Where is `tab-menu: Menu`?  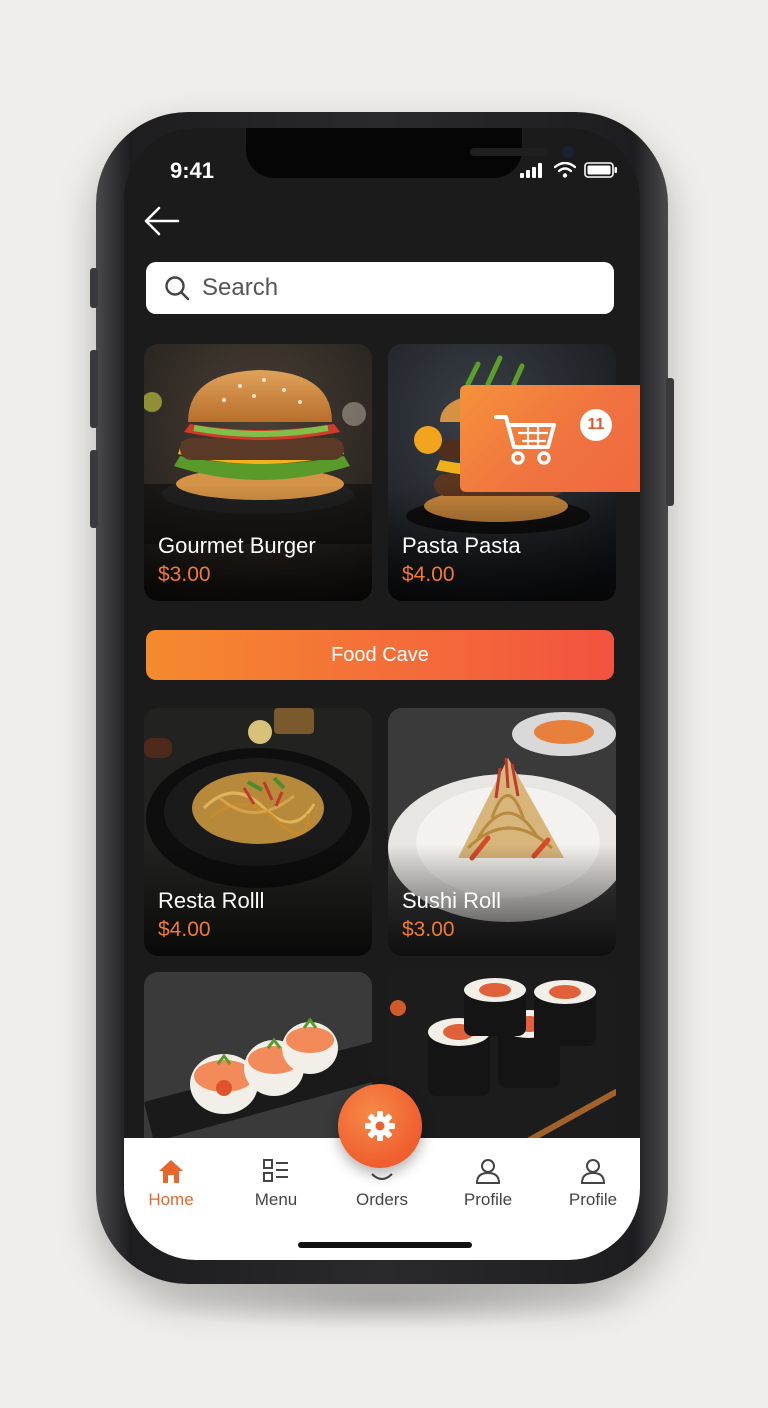 tab-menu: Menu is located at coordinates (276, 1184).